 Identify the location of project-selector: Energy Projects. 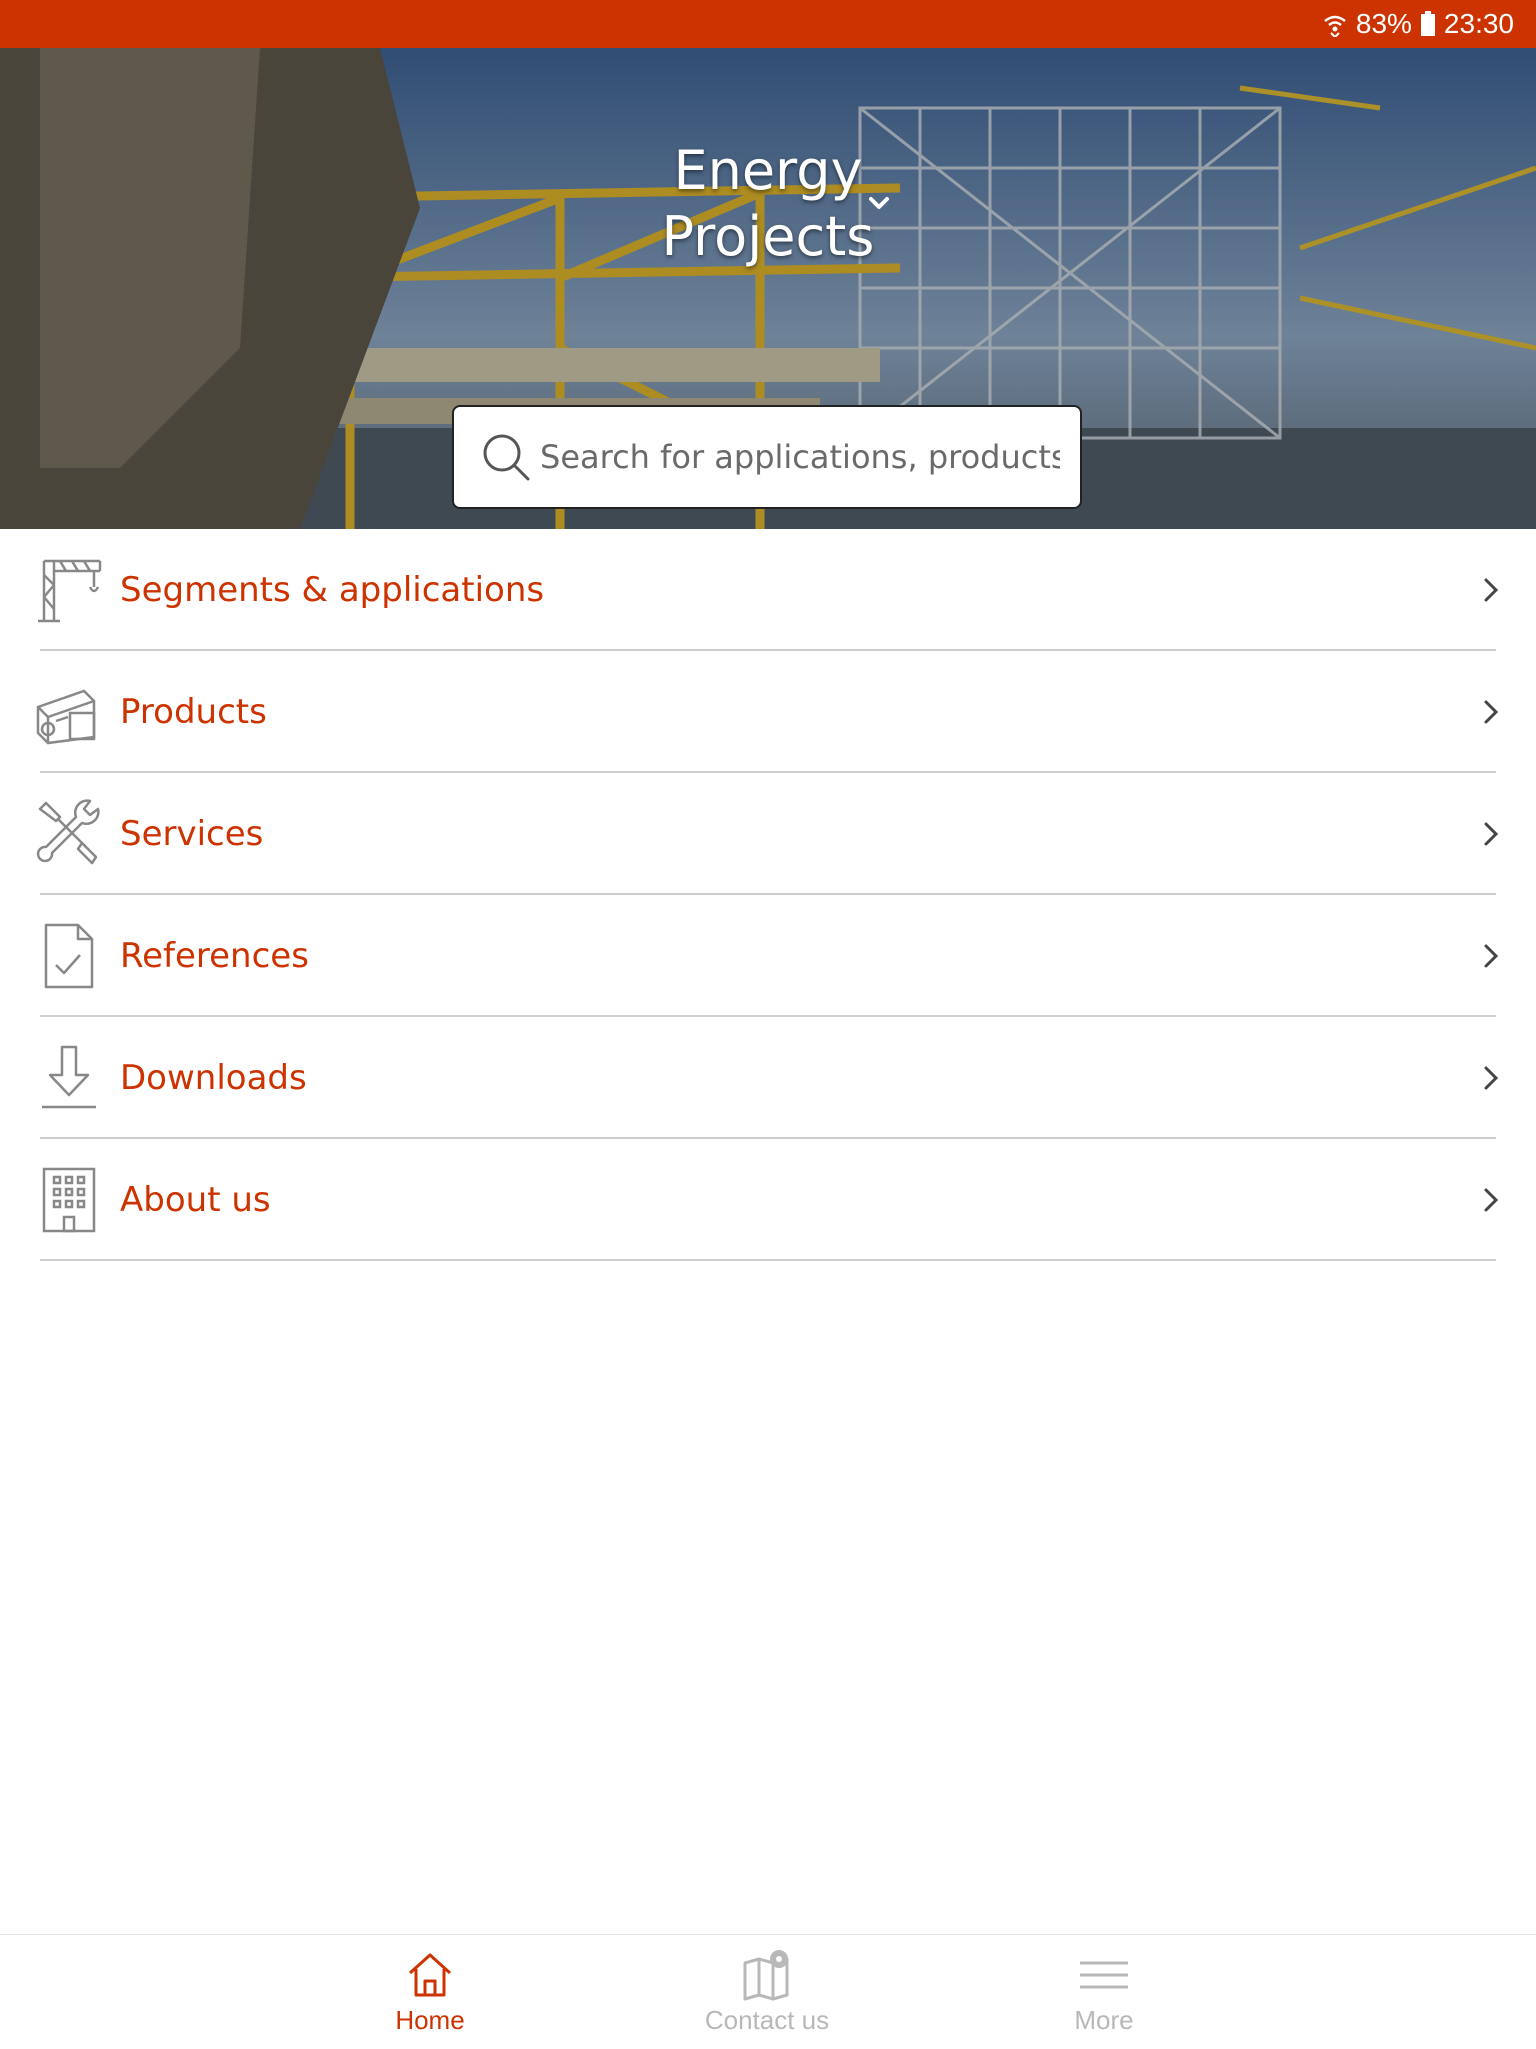
(768, 204).